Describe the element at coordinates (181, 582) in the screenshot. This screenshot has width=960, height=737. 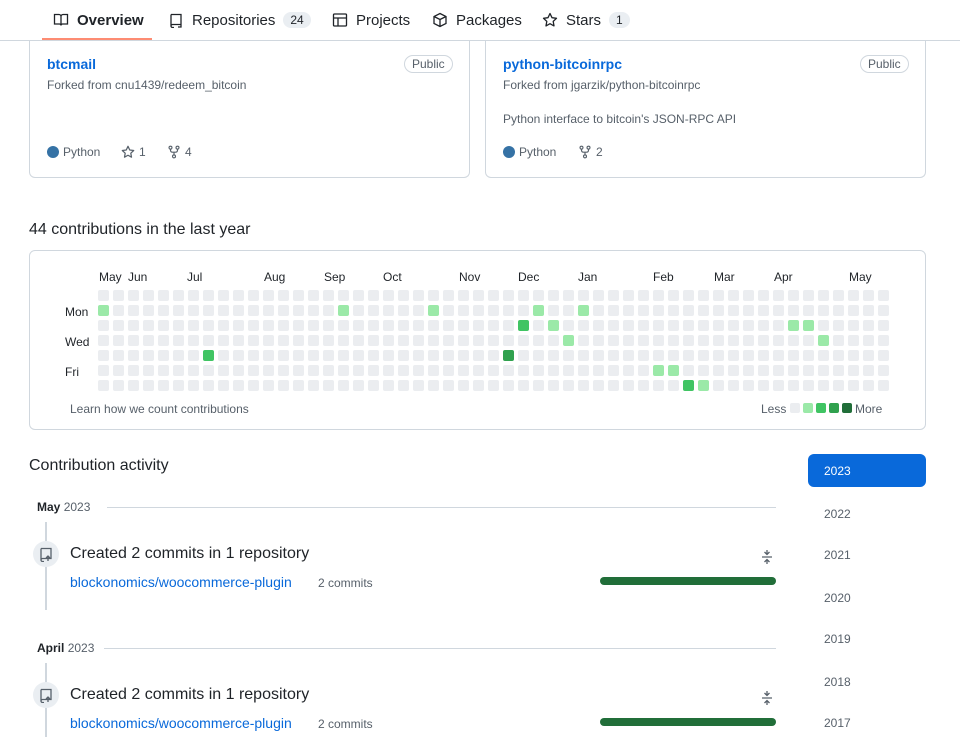
I see `activity-repo-link: blockonomics/woocommerce-plugin` at that location.